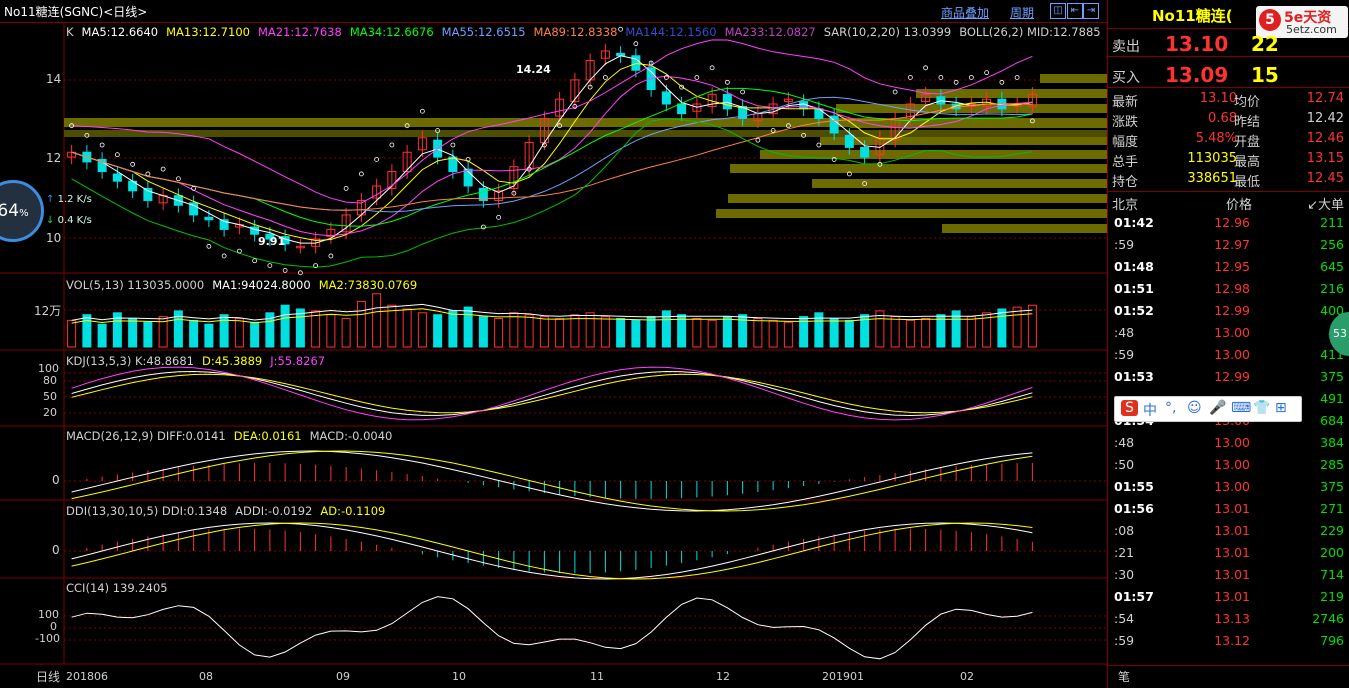  I want to click on tick-row: 01:57 13.01 219, so click(1228, 600).